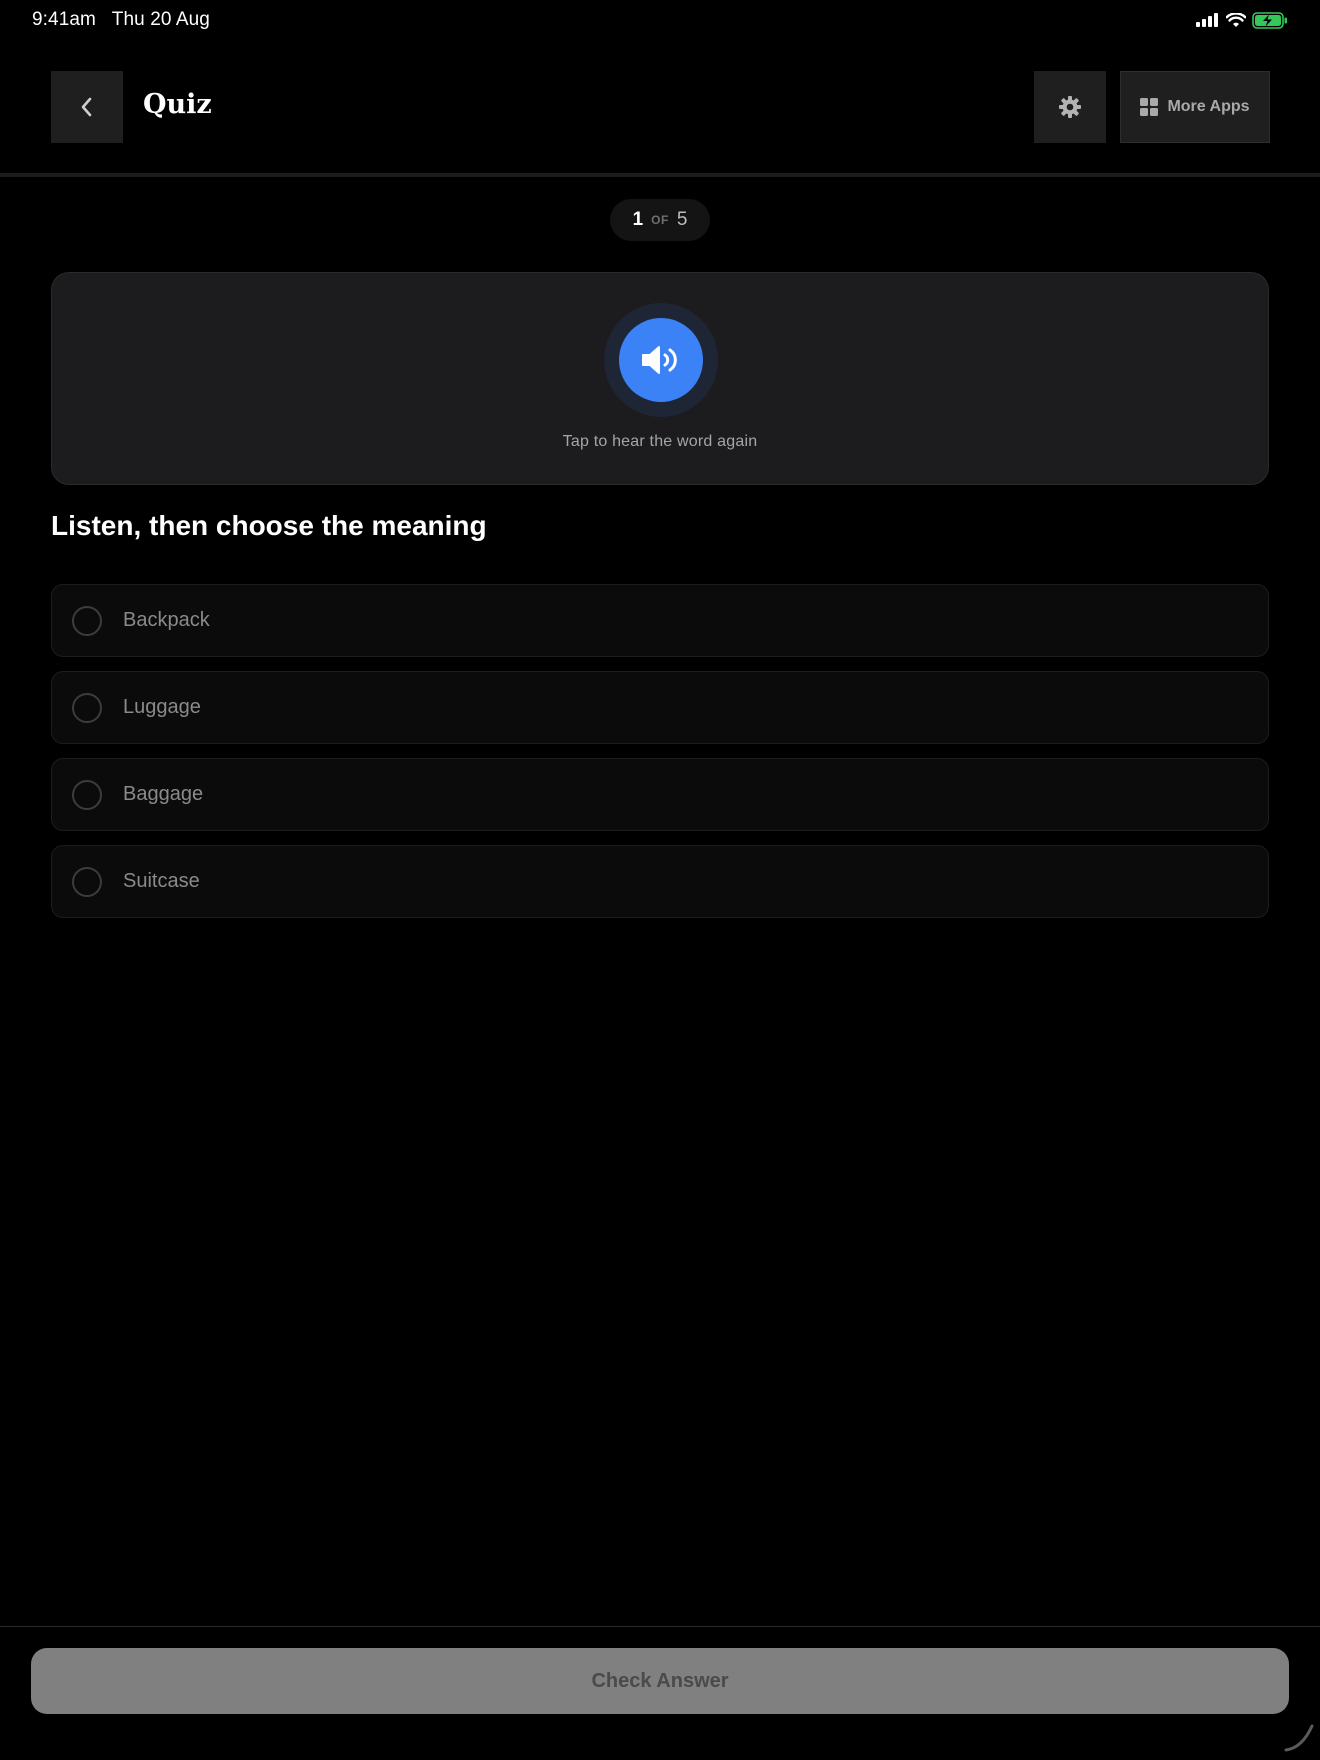  I want to click on answer-option-label: Luggage, so click(162, 707).